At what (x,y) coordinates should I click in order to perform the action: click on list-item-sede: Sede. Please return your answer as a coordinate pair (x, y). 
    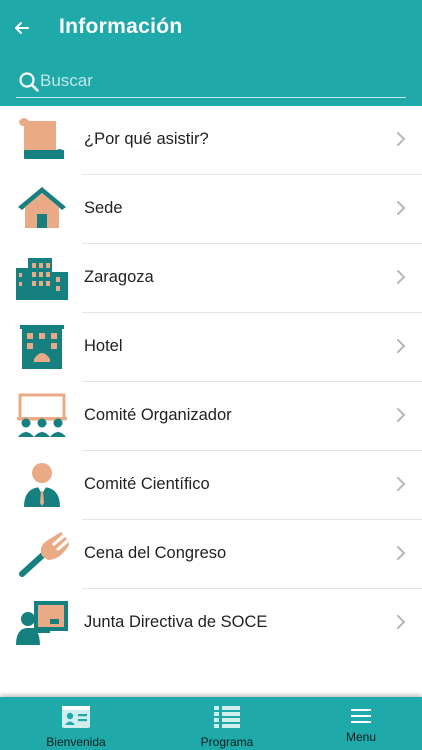
    Looking at the image, I should click on (211, 209).